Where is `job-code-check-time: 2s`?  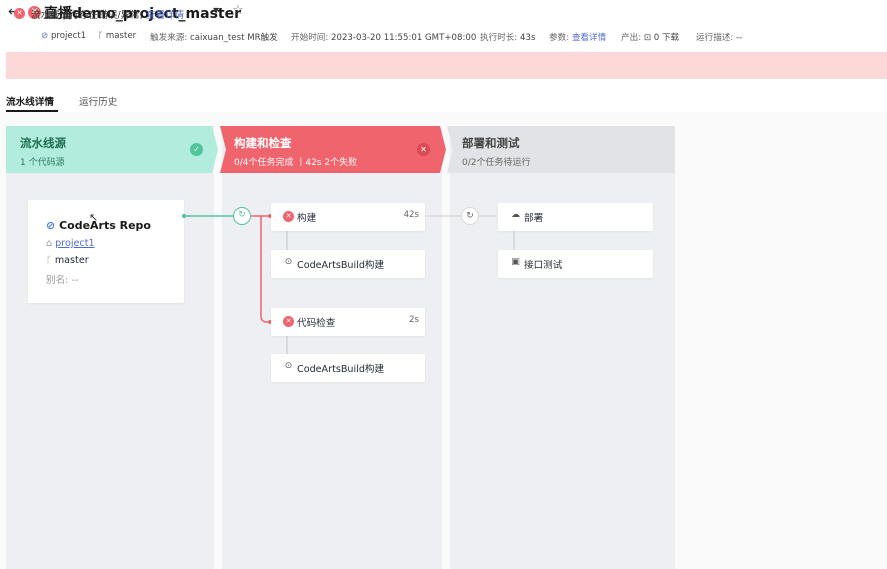 job-code-check-time: 2s is located at coordinates (414, 320).